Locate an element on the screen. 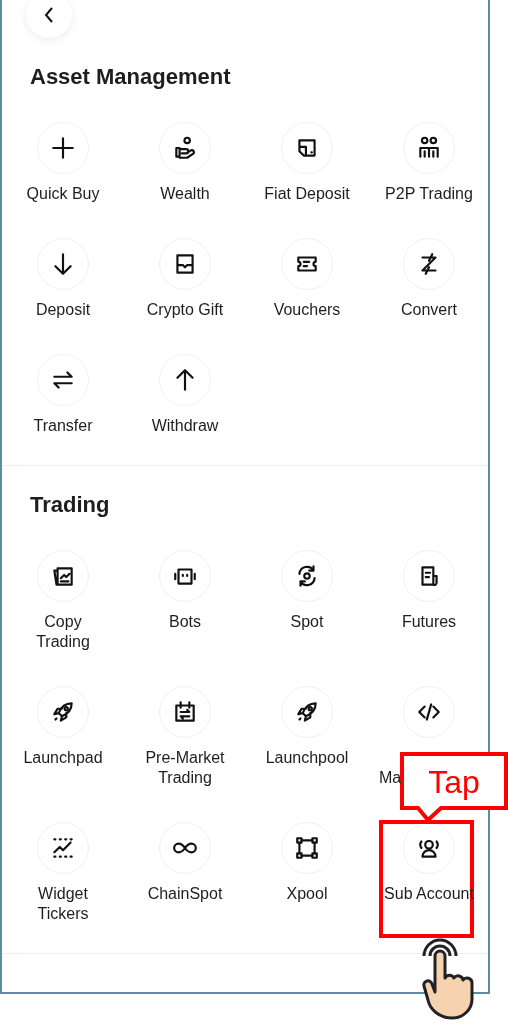 This screenshot has height=1024, width=508. trend-chart-icon is located at coordinates (63, 848).